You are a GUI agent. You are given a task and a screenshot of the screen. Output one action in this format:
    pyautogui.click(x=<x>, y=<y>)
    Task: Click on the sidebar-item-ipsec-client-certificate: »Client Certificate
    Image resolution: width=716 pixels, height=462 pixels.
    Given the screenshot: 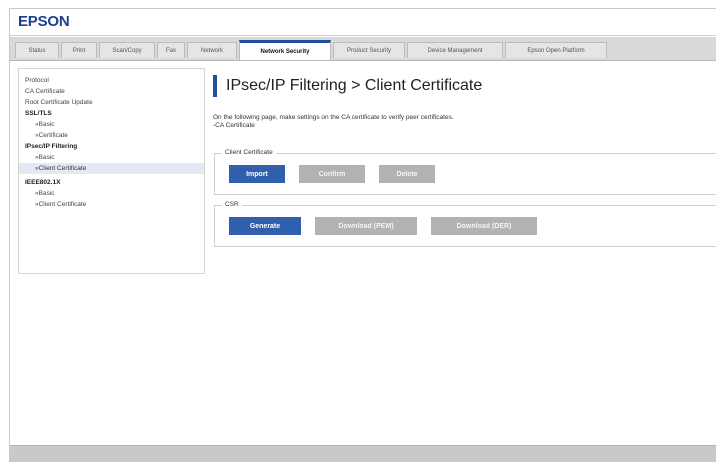 What is the action you would take?
    pyautogui.click(x=111, y=168)
    